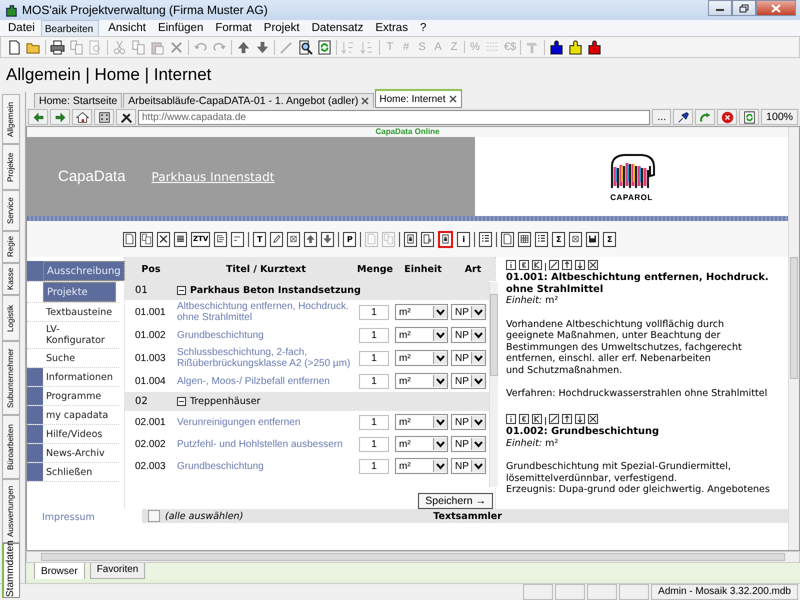 The height and width of the screenshot is (600, 800). What do you see at coordinates (391, 28) in the screenshot?
I see `menu-item: Extras` at bounding box center [391, 28].